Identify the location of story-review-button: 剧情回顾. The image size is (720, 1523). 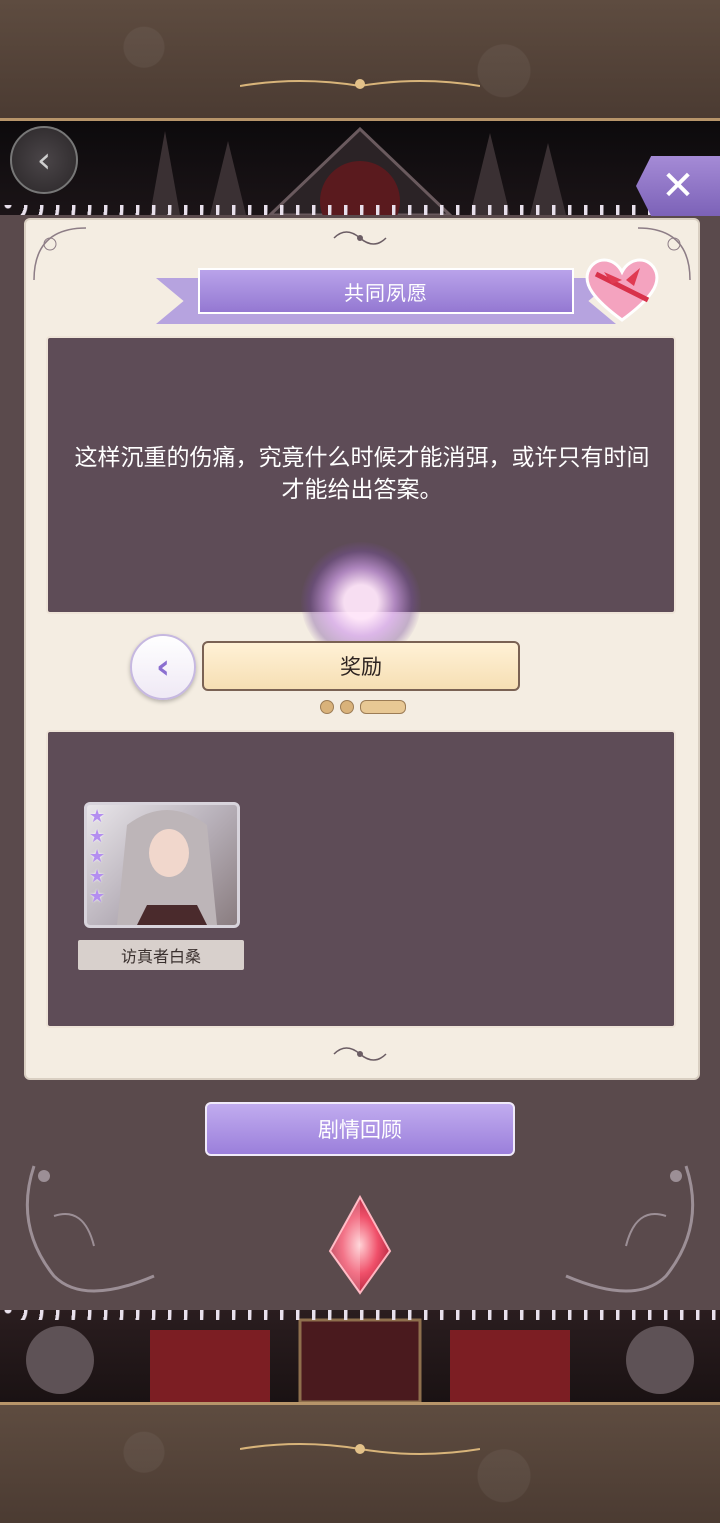
(360, 1129).